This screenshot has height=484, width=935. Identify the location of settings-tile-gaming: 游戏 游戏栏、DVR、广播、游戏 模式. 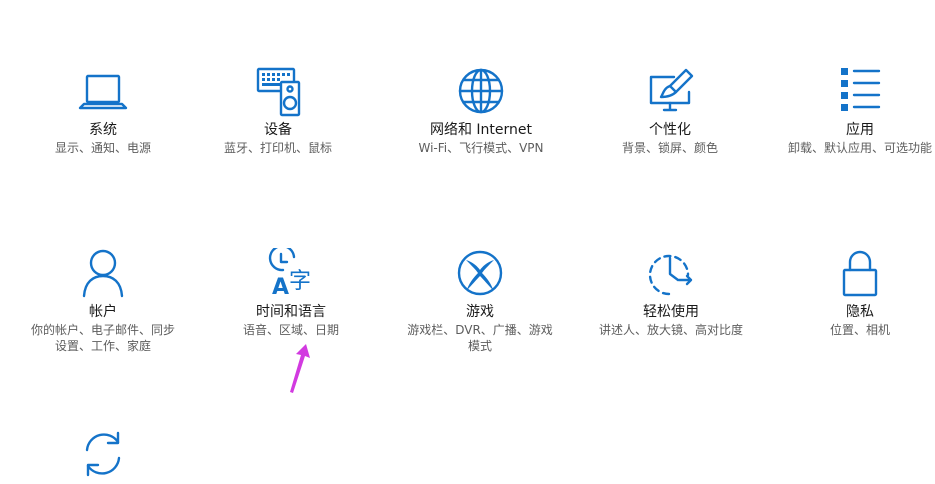
(480, 301).